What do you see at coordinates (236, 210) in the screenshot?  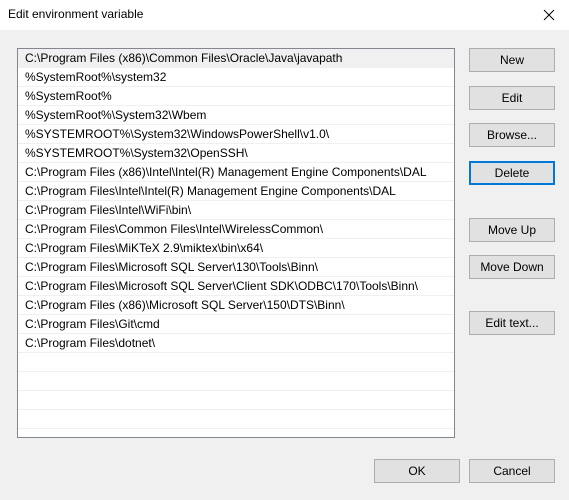 I see `list-item: C:\Program Files\Intel\WiFi\bin\` at bounding box center [236, 210].